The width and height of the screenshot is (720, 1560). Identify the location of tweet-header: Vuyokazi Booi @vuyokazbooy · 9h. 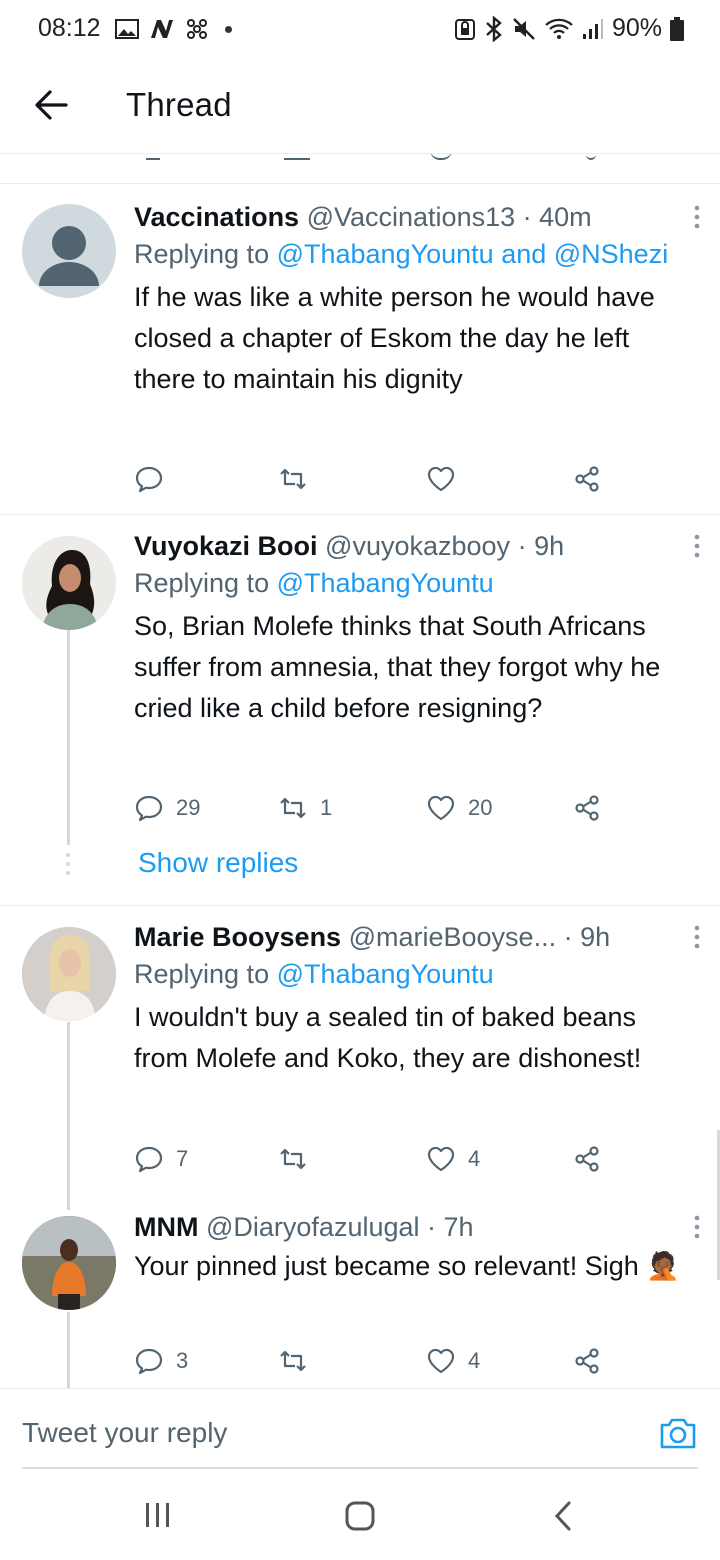
(407, 546).